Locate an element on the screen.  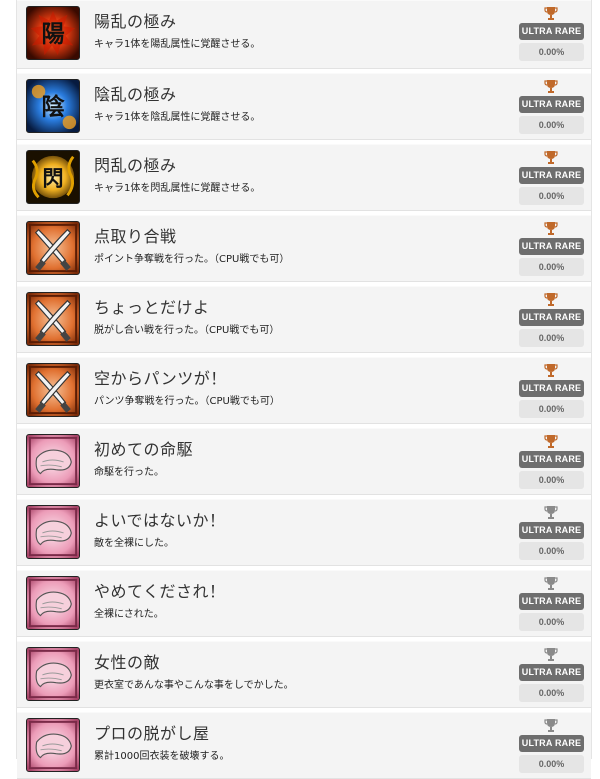
svg-text: 陰 is located at coordinates (53, 107).